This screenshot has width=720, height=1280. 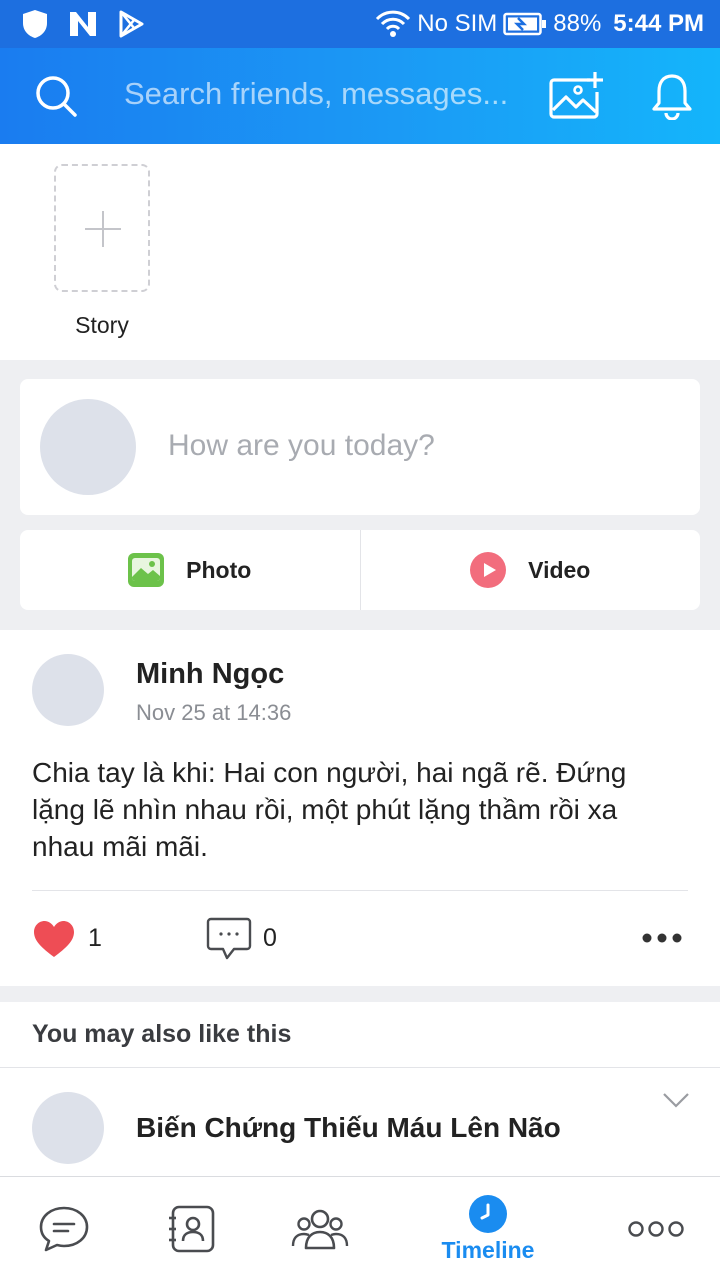 I want to click on clock: 5:44 PM, so click(x=658, y=23).